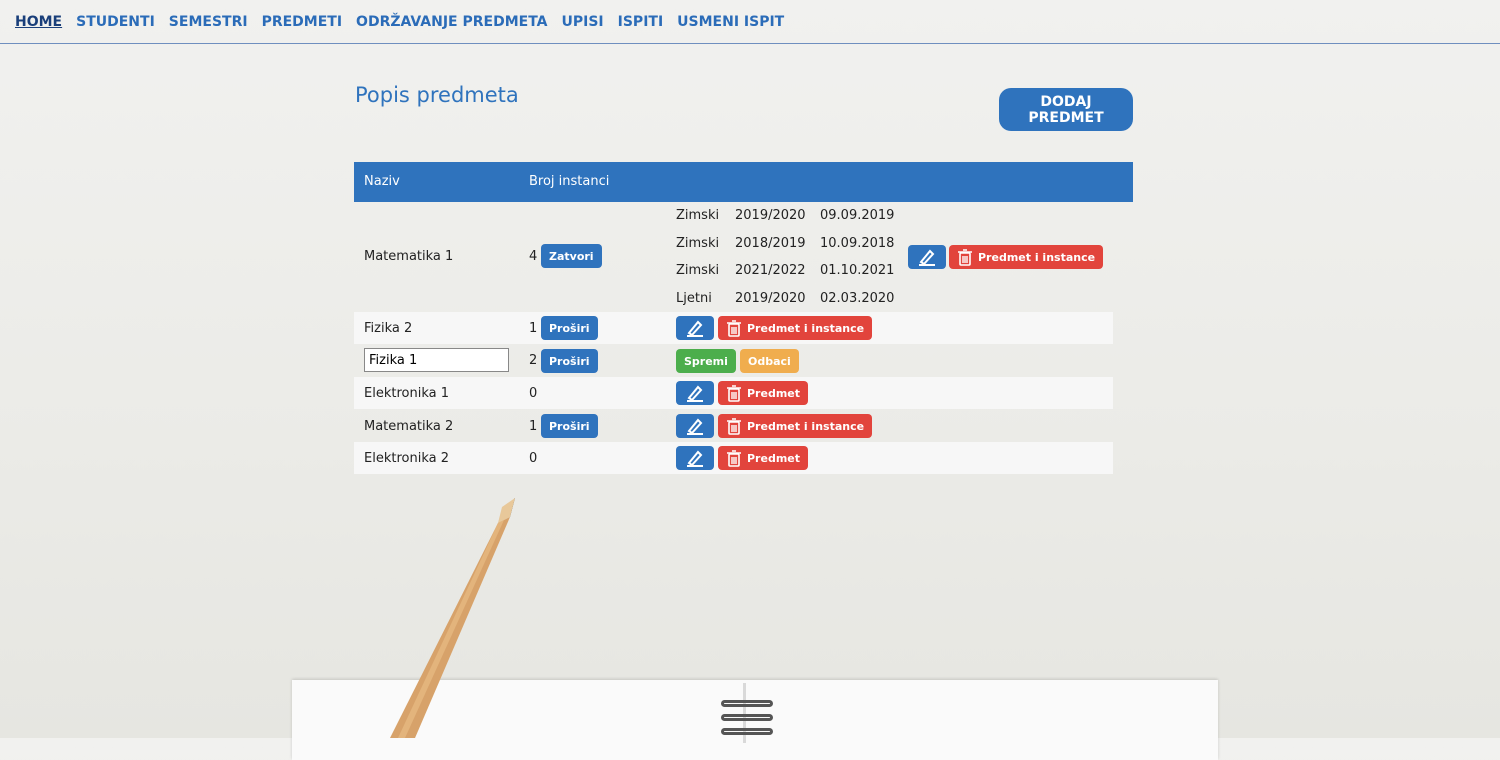 The width and height of the screenshot is (1500, 760). I want to click on nav-ispiti: ISPITI, so click(641, 22).